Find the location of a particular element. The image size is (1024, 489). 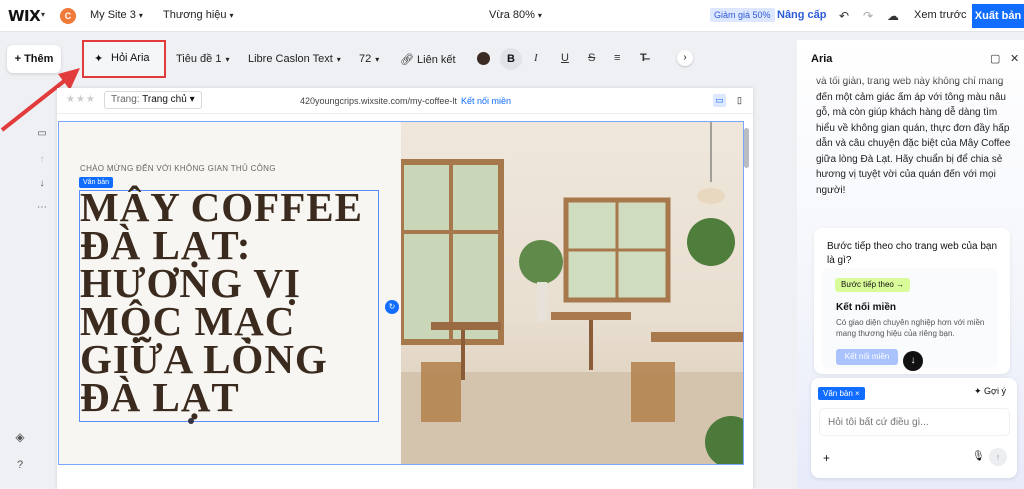

suggestions-button: ✦ Gợi ý is located at coordinates (990, 391).